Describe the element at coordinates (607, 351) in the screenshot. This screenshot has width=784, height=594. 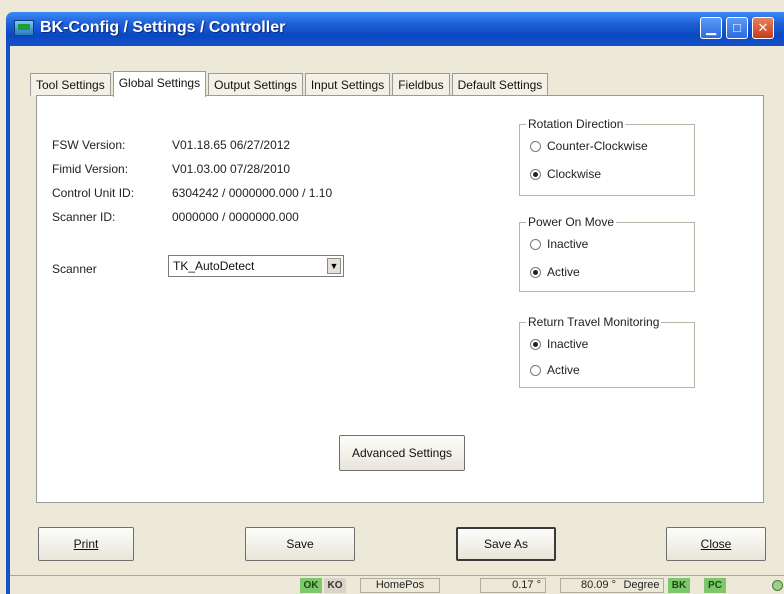
I see `return-travel-monitoring-group: Return Travel Monitoring Inactive Active` at that location.